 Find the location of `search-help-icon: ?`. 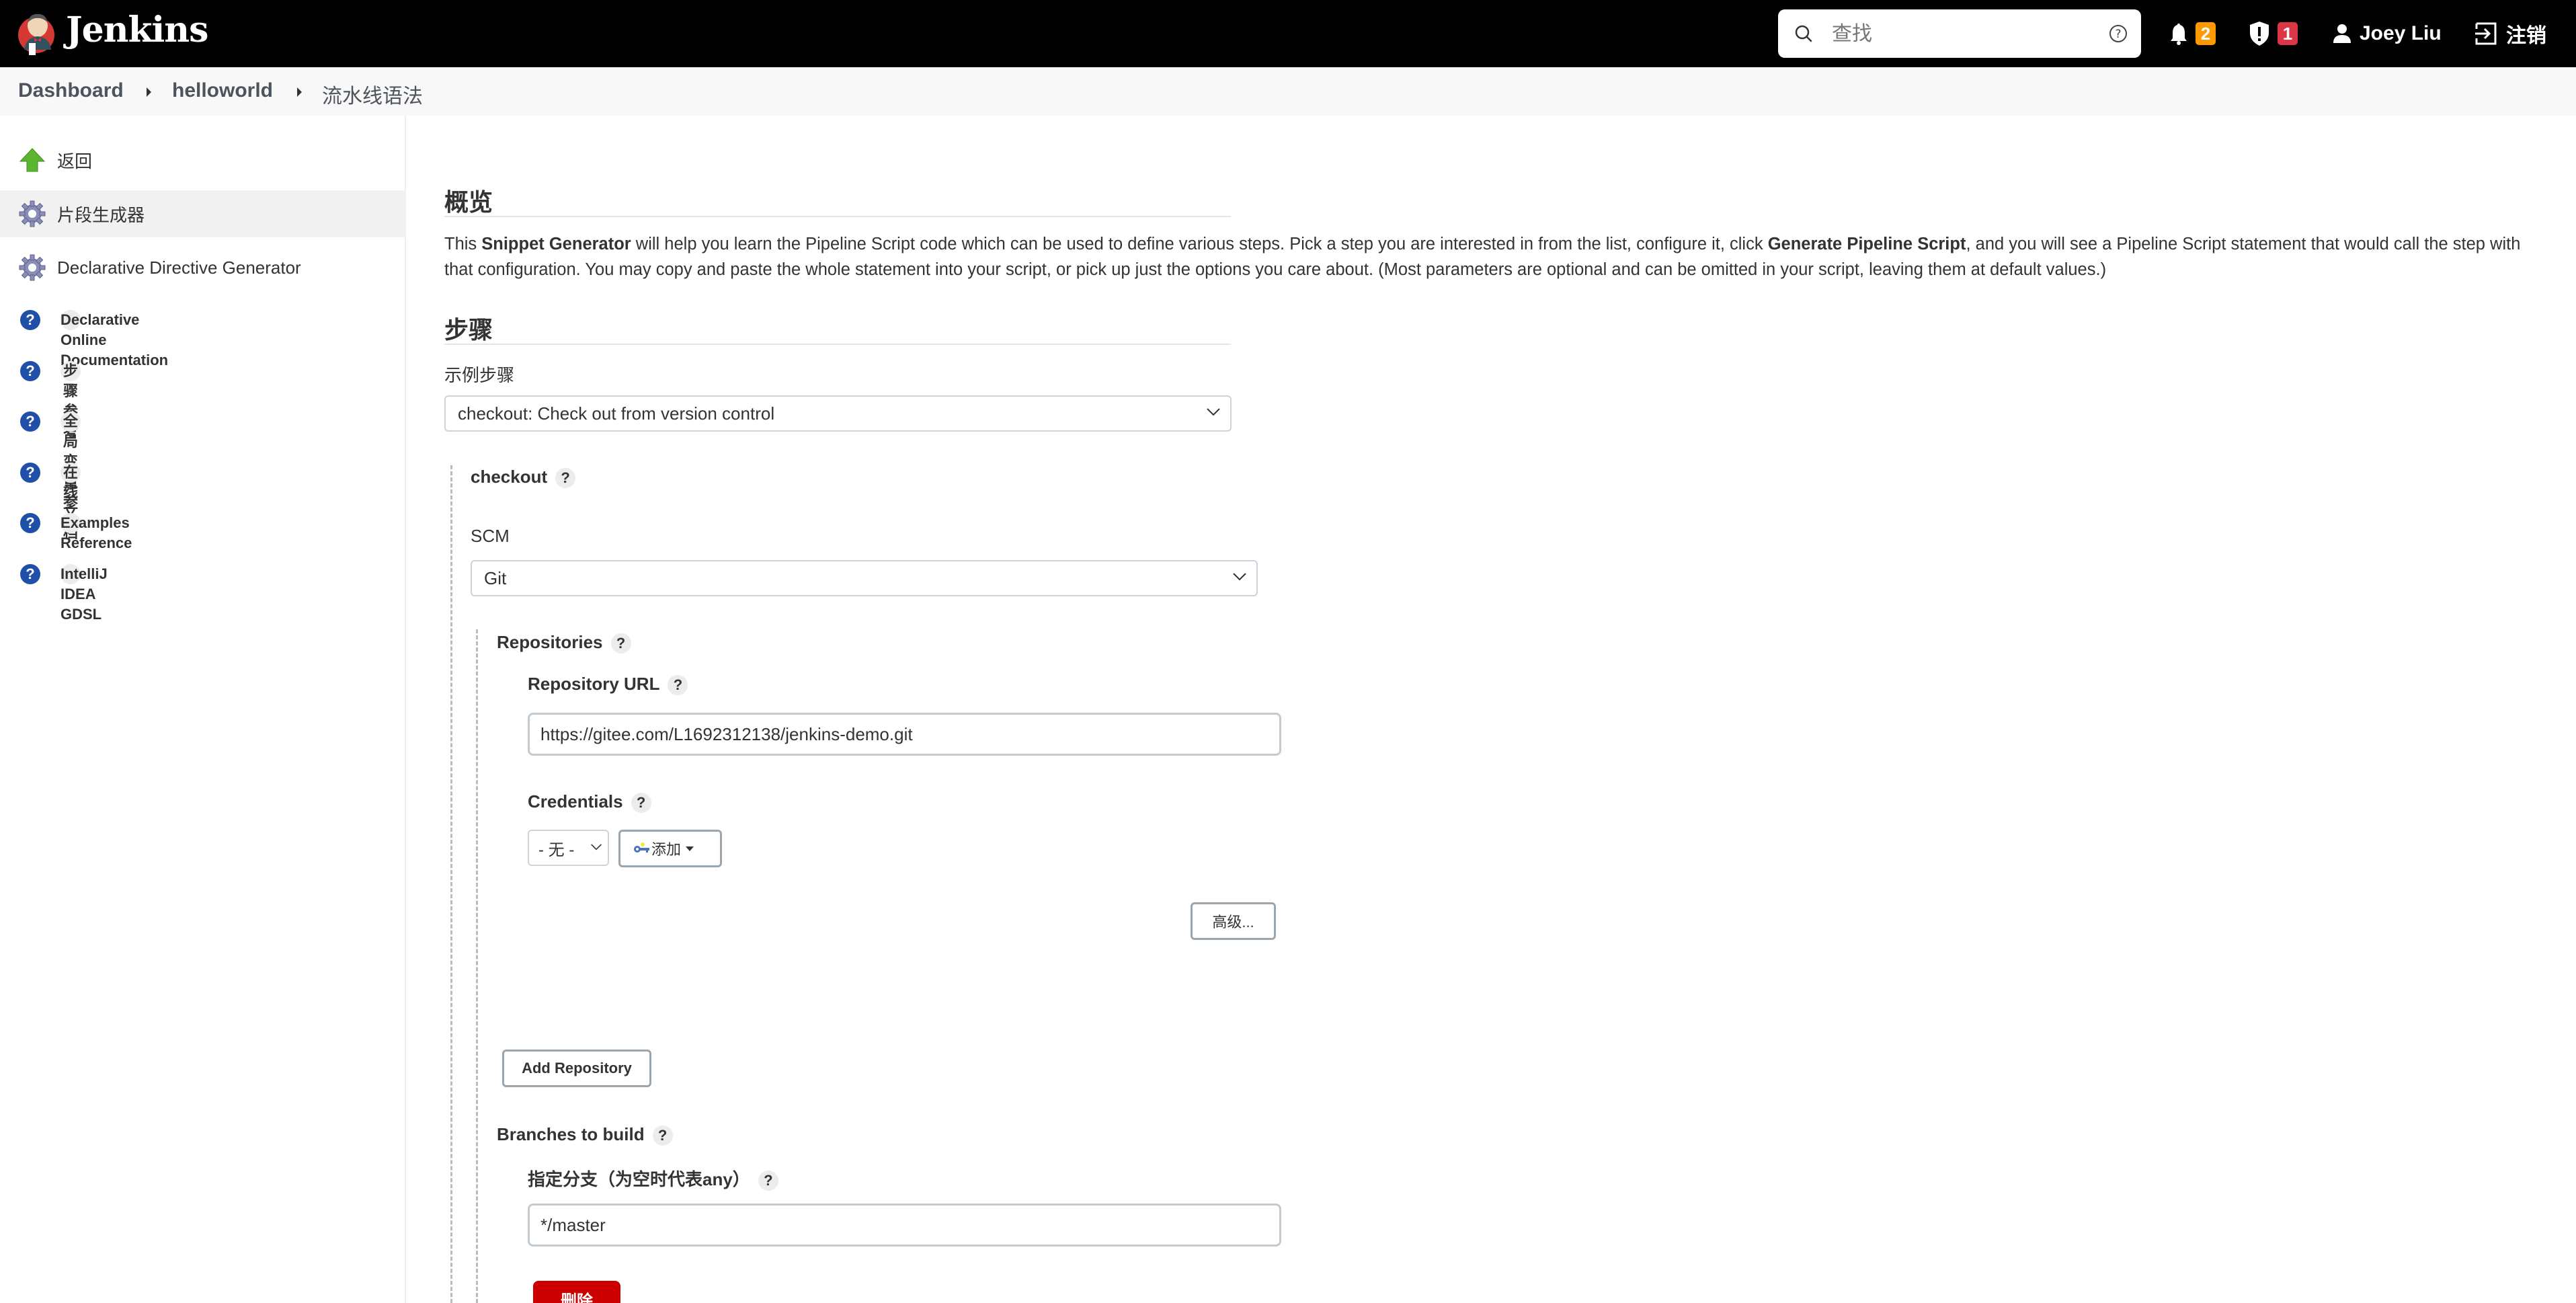

search-help-icon: ? is located at coordinates (2118, 33).